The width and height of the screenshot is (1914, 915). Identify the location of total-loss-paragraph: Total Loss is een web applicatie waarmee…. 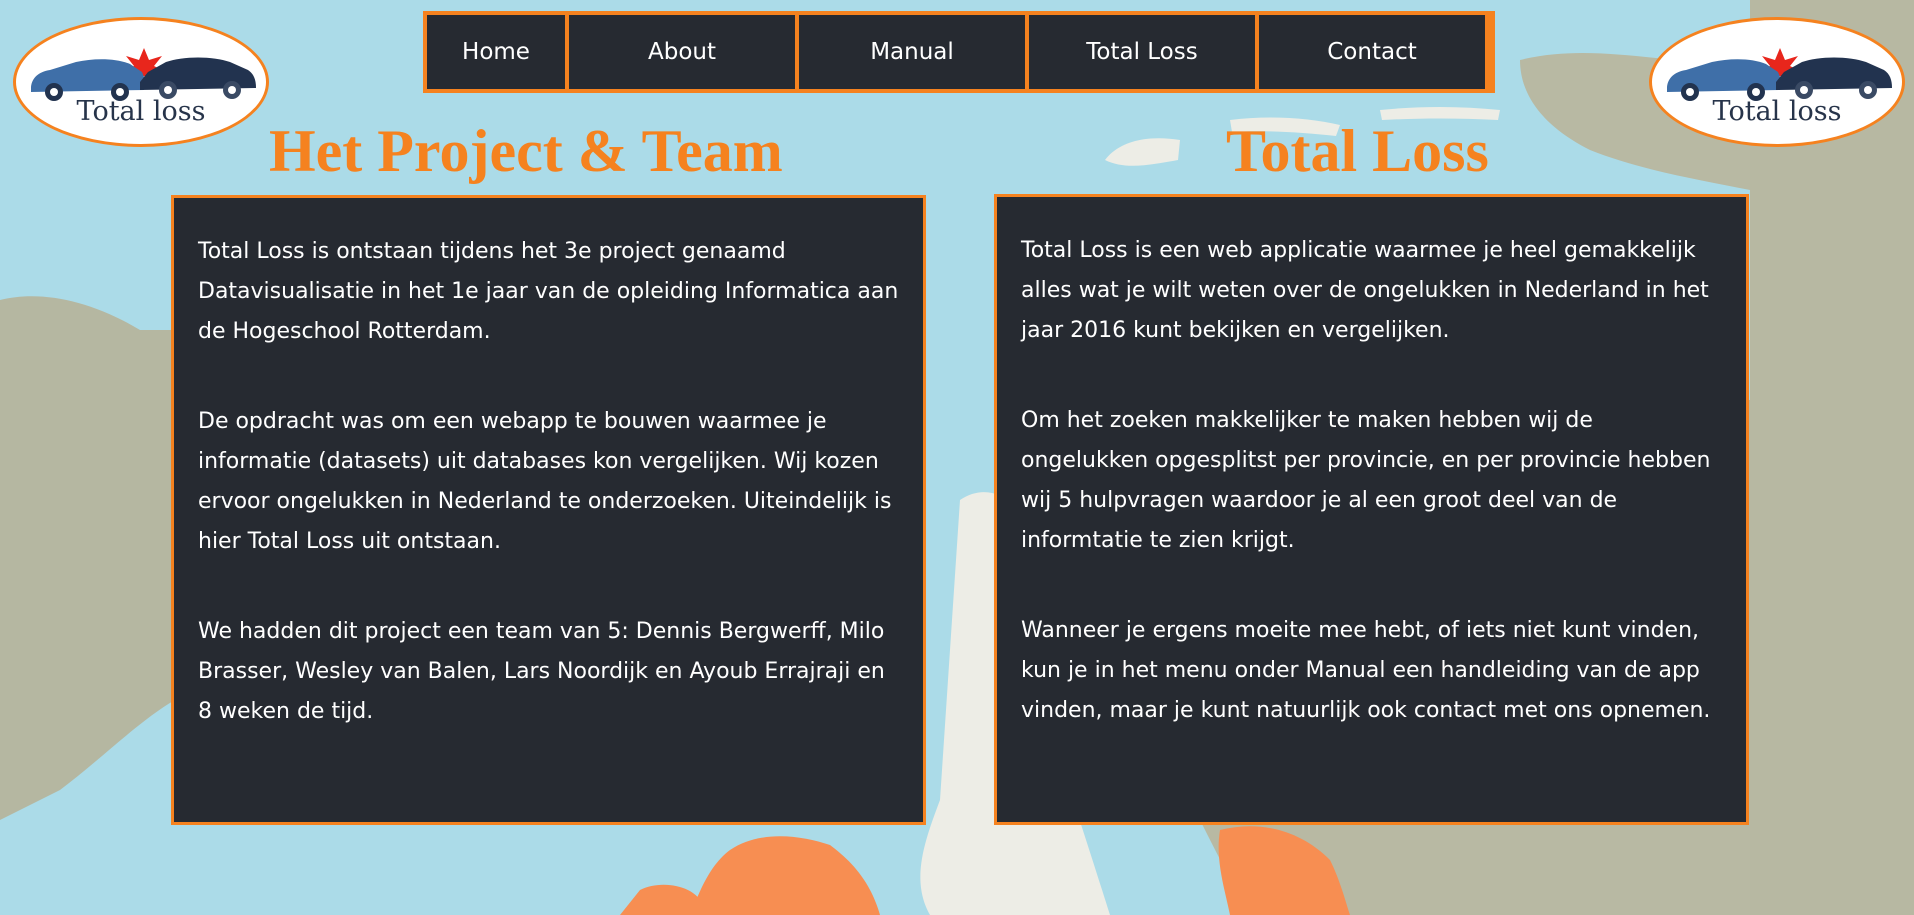
(1365, 290).